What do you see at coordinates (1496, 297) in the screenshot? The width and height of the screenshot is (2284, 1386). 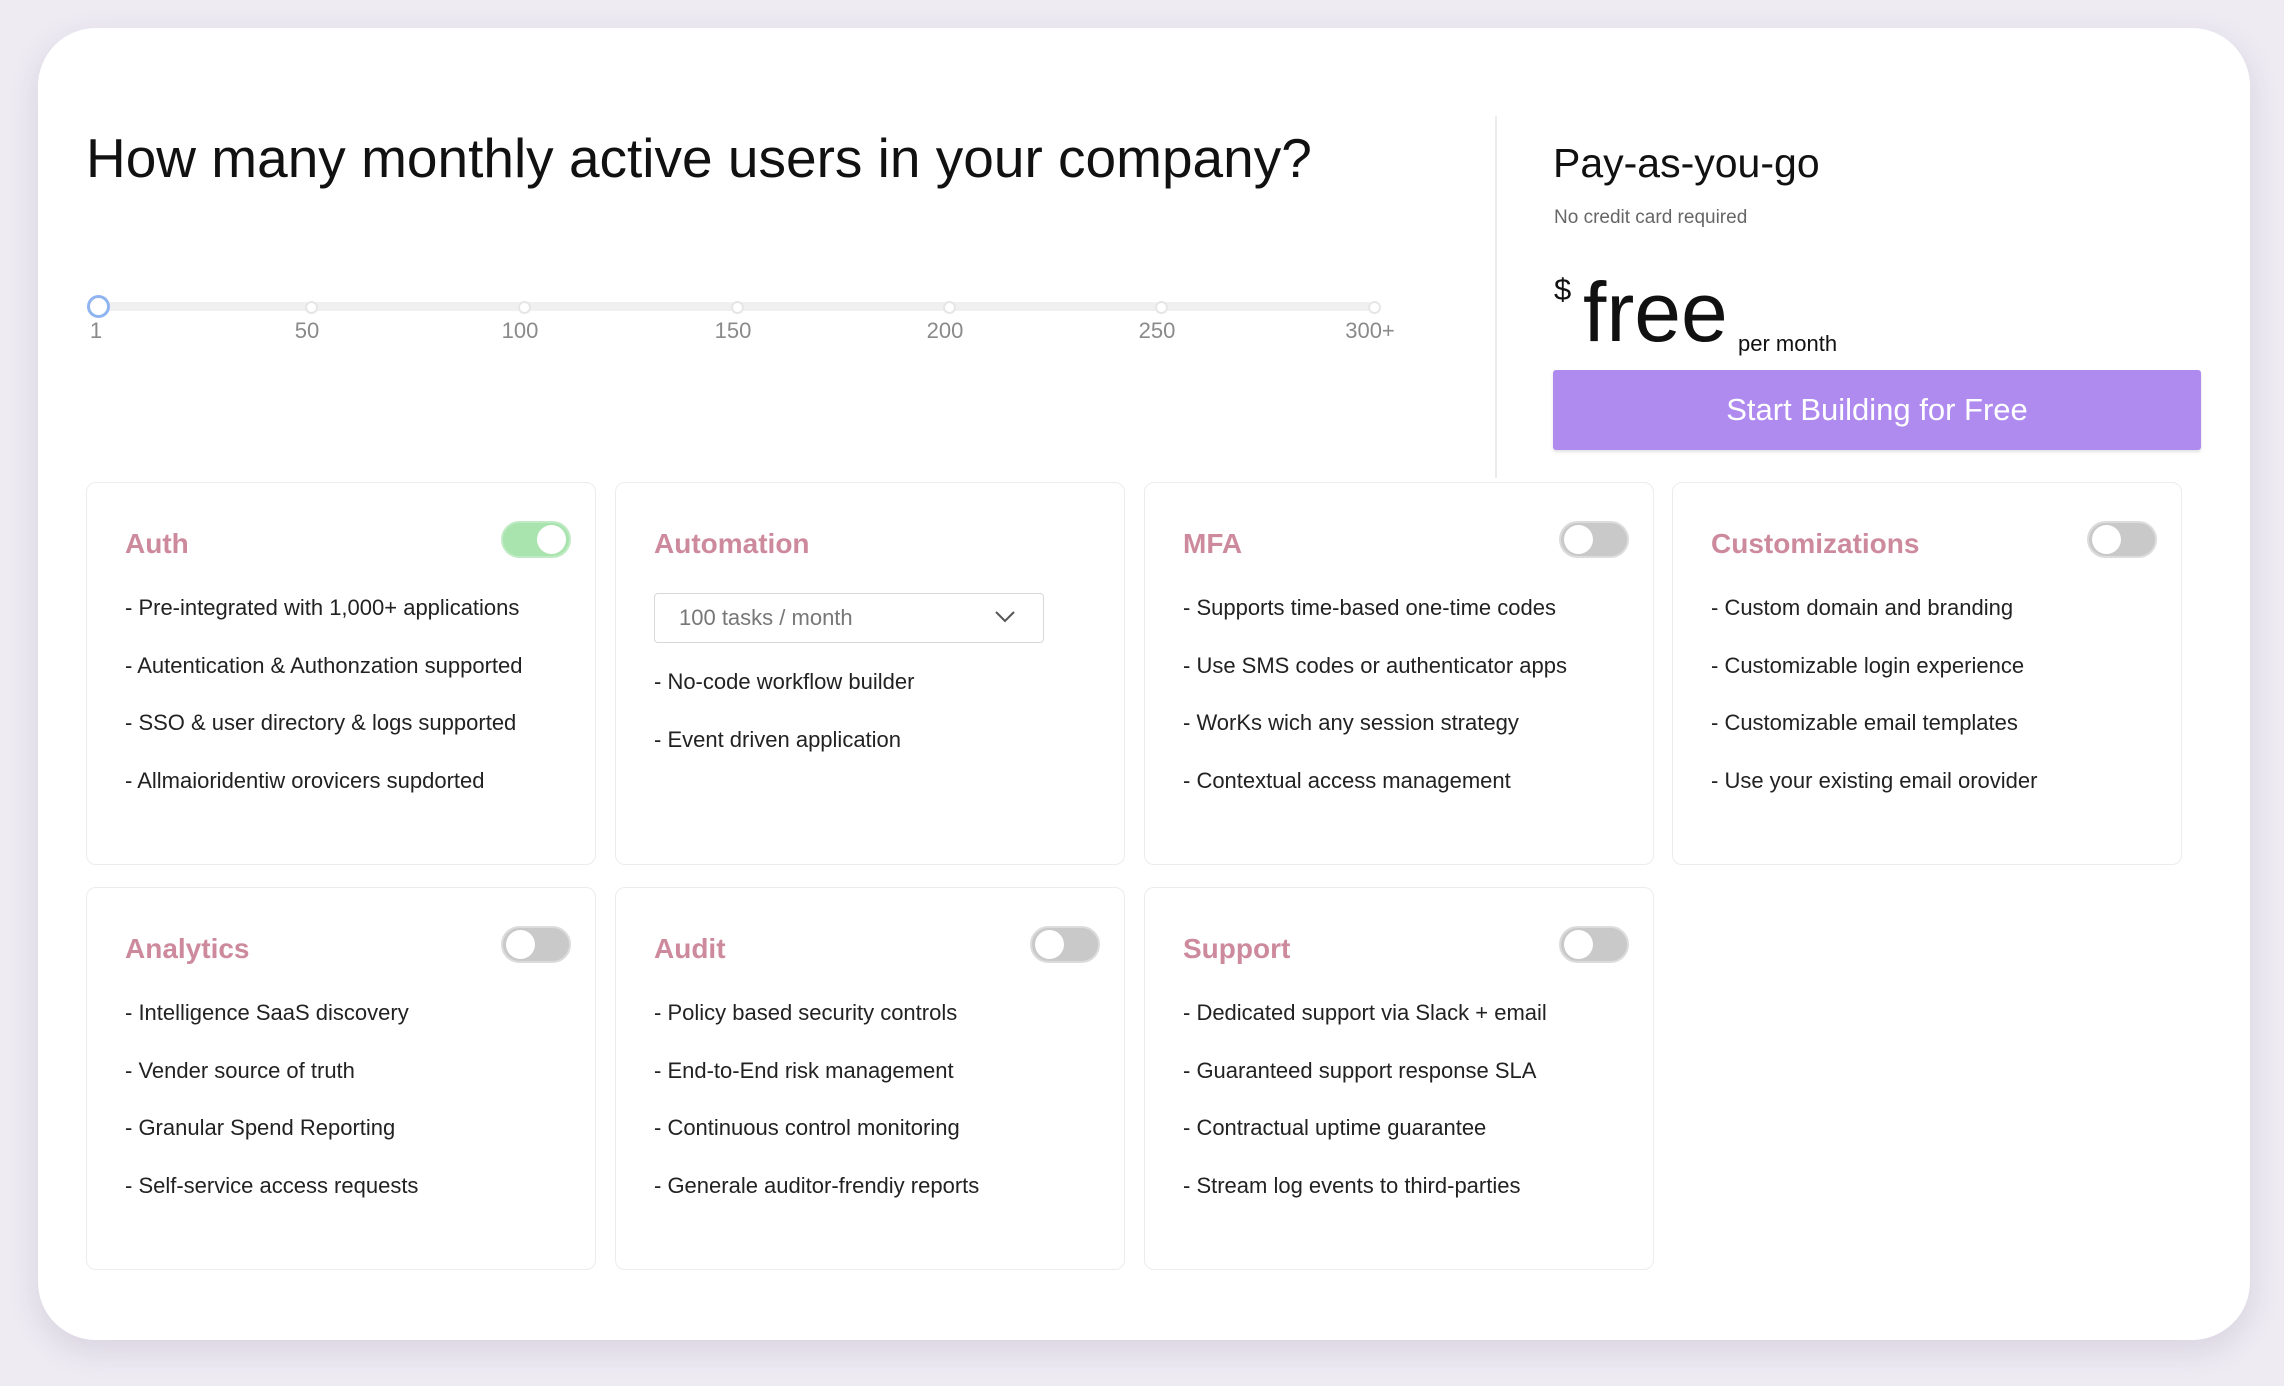 I see `divider` at bounding box center [1496, 297].